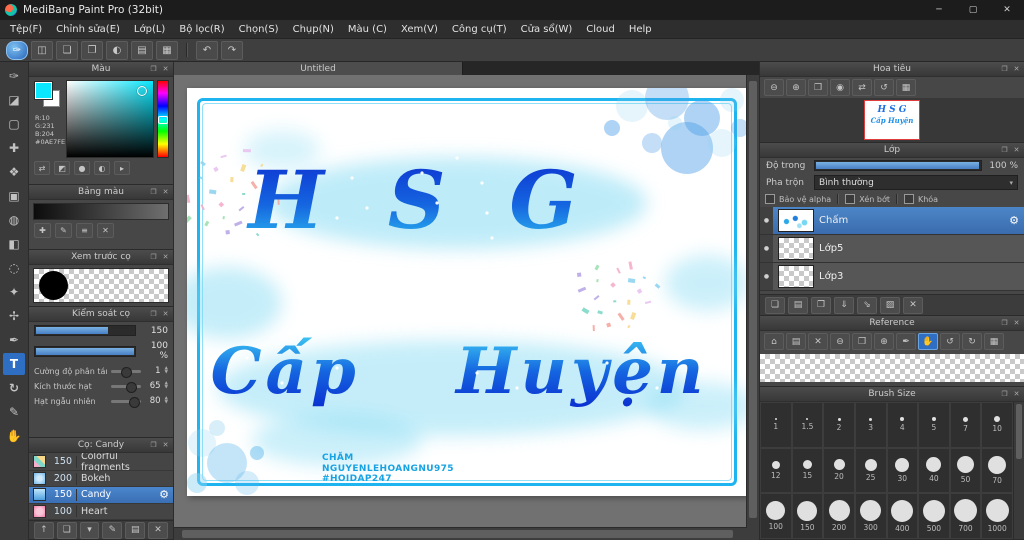 The height and width of the screenshot is (540, 1024). What do you see at coordinates (890, 305) in the screenshot?
I see `fill-layer-icon: ▨` at bounding box center [890, 305].